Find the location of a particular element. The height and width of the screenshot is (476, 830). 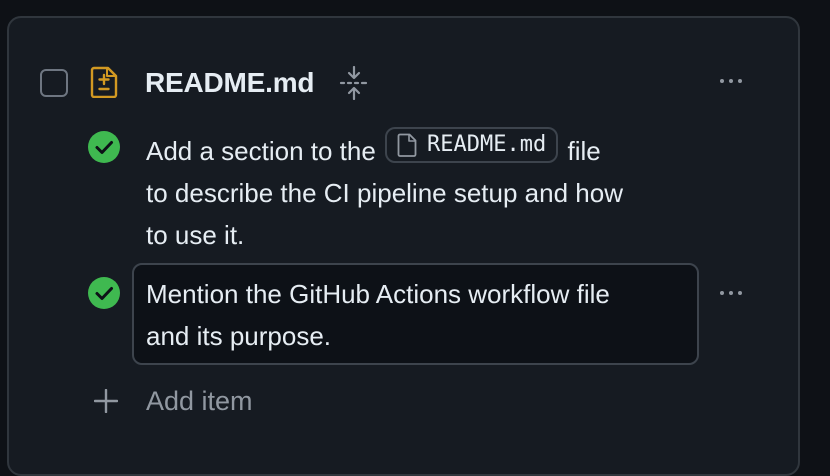

file-checkbox is located at coordinates (54, 83).